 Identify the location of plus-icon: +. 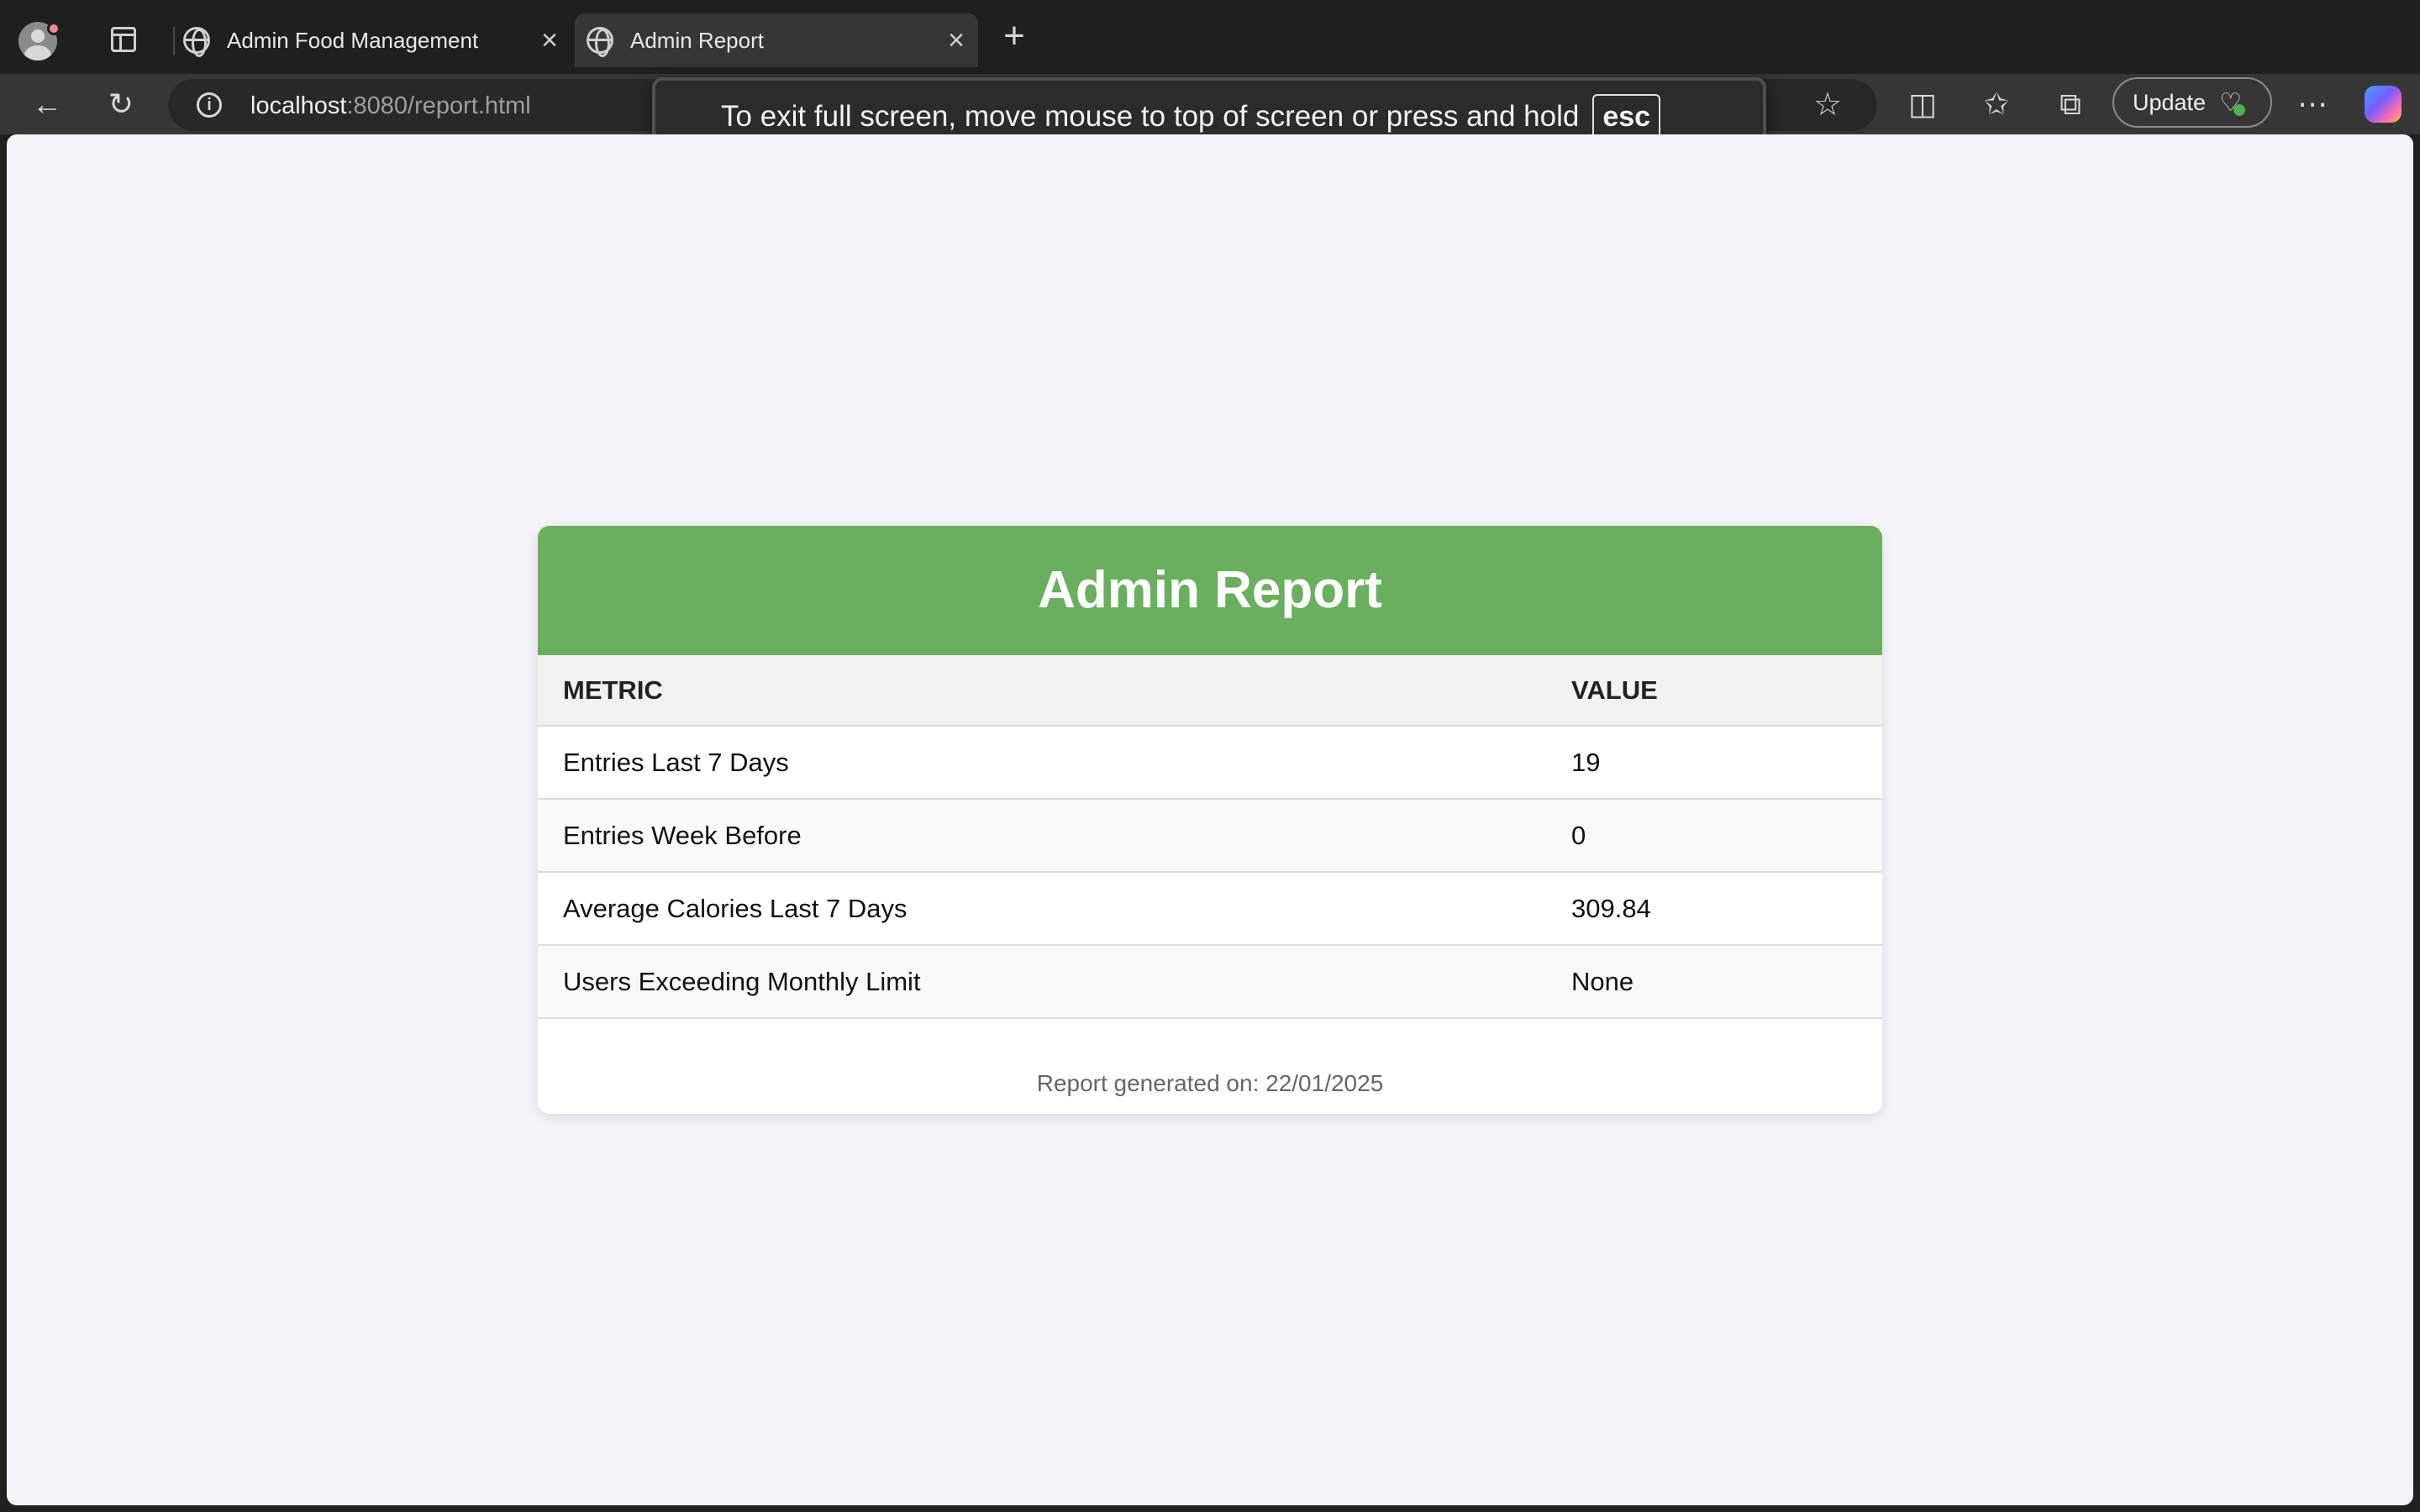
(1015, 36).